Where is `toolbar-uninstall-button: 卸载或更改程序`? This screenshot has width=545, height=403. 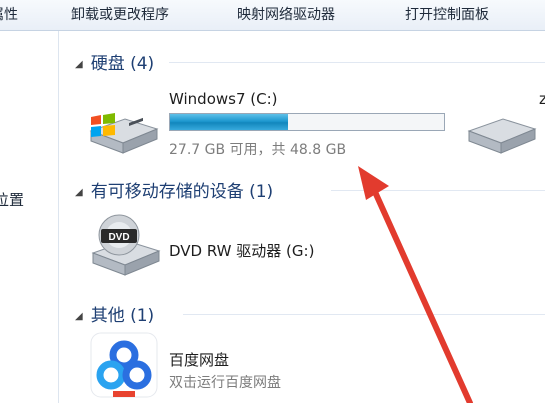
toolbar-uninstall-button: 卸载或更改程序 is located at coordinates (120, 14).